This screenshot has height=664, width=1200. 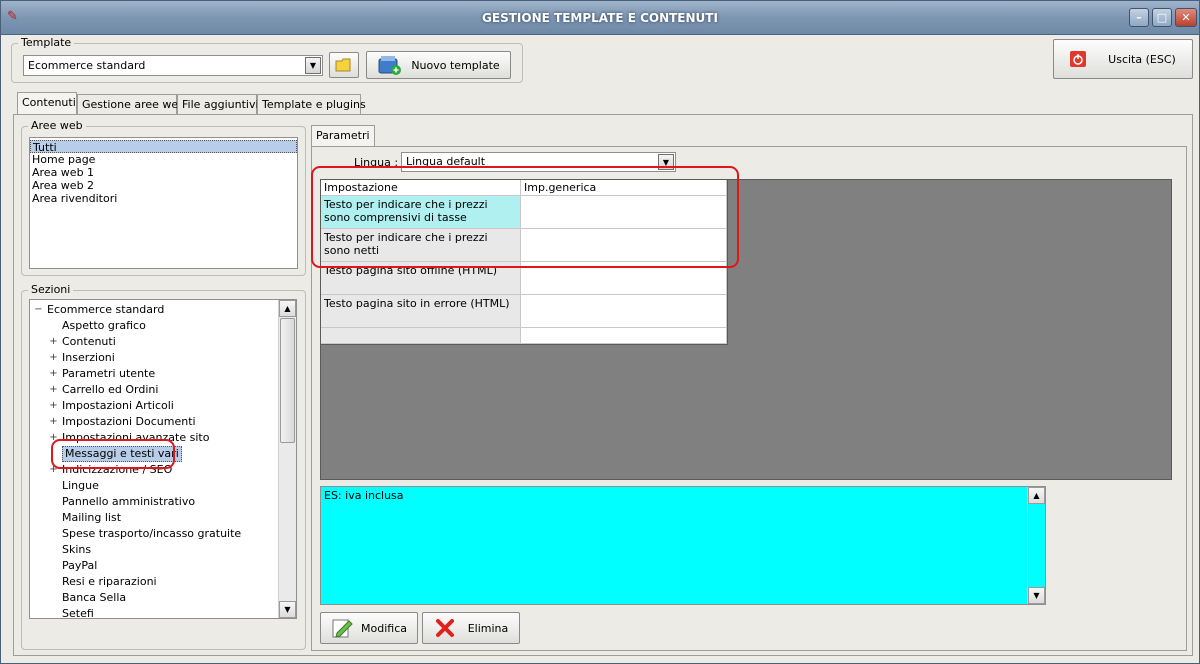 What do you see at coordinates (128, 502) in the screenshot?
I see `tree-item: Pannello amministrativo` at bounding box center [128, 502].